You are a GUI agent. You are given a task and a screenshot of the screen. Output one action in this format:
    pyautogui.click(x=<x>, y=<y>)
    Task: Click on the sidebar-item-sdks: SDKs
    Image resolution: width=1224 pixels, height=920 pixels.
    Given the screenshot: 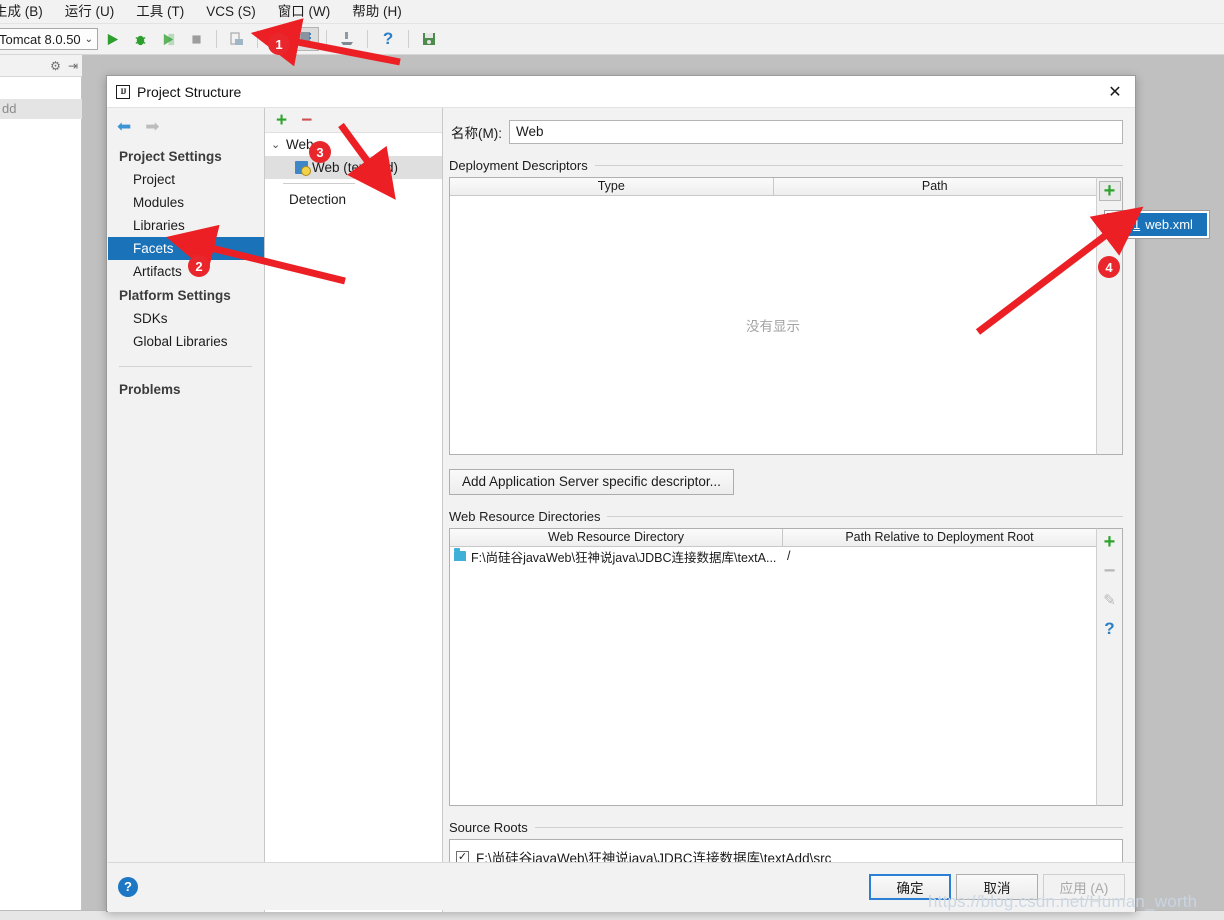 What is the action you would take?
    pyautogui.click(x=186, y=318)
    